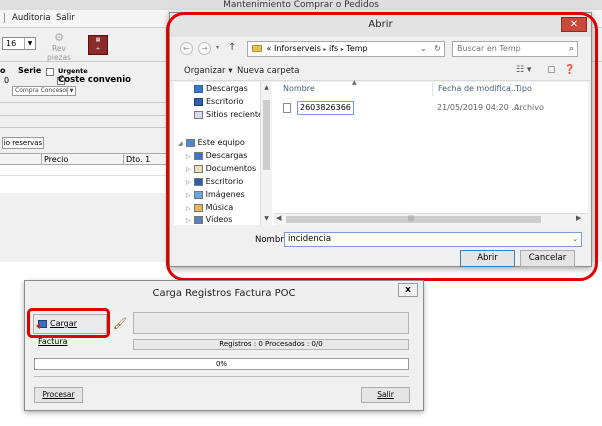 Image resolution: width=602 pixels, height=426 pixels. Describe the element at coordinates (23, 143) in the screenshot. I see `reservas-button: io reservas` at that location.